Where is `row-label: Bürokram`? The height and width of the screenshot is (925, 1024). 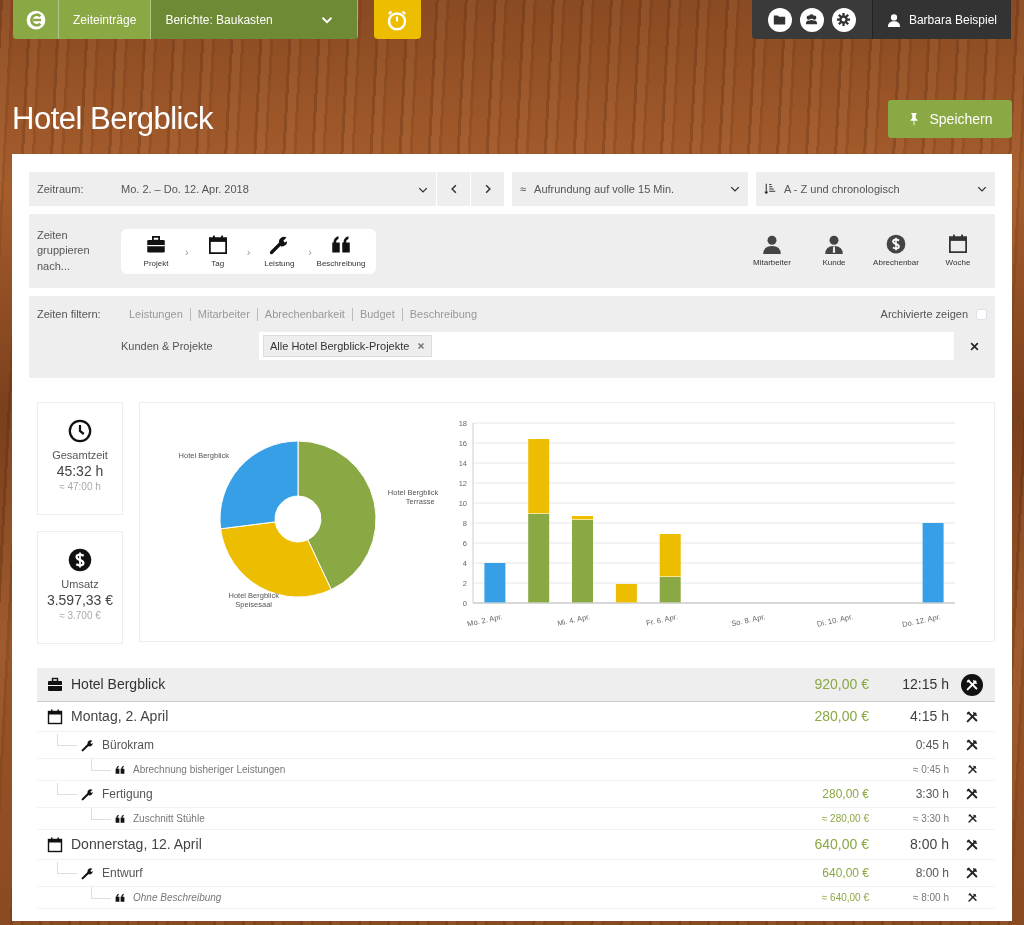 row-label: Bürokram is located at coordinates (128, 745).